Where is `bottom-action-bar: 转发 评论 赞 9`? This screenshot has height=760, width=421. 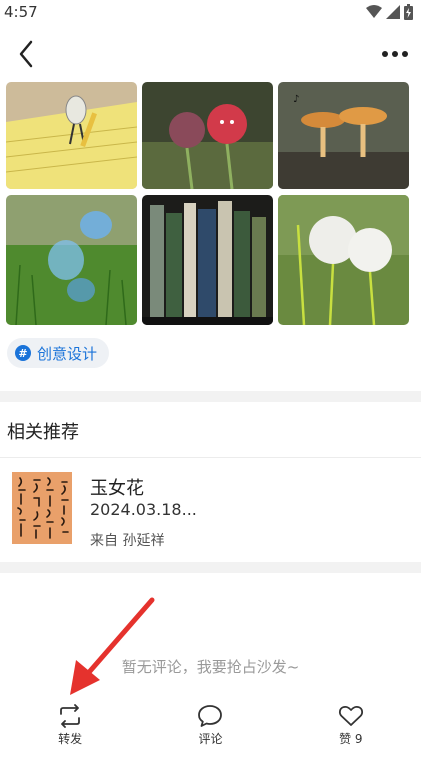 bottom-action-bar: 转发 评论 赞 9 is located at coordinates (210, 730).